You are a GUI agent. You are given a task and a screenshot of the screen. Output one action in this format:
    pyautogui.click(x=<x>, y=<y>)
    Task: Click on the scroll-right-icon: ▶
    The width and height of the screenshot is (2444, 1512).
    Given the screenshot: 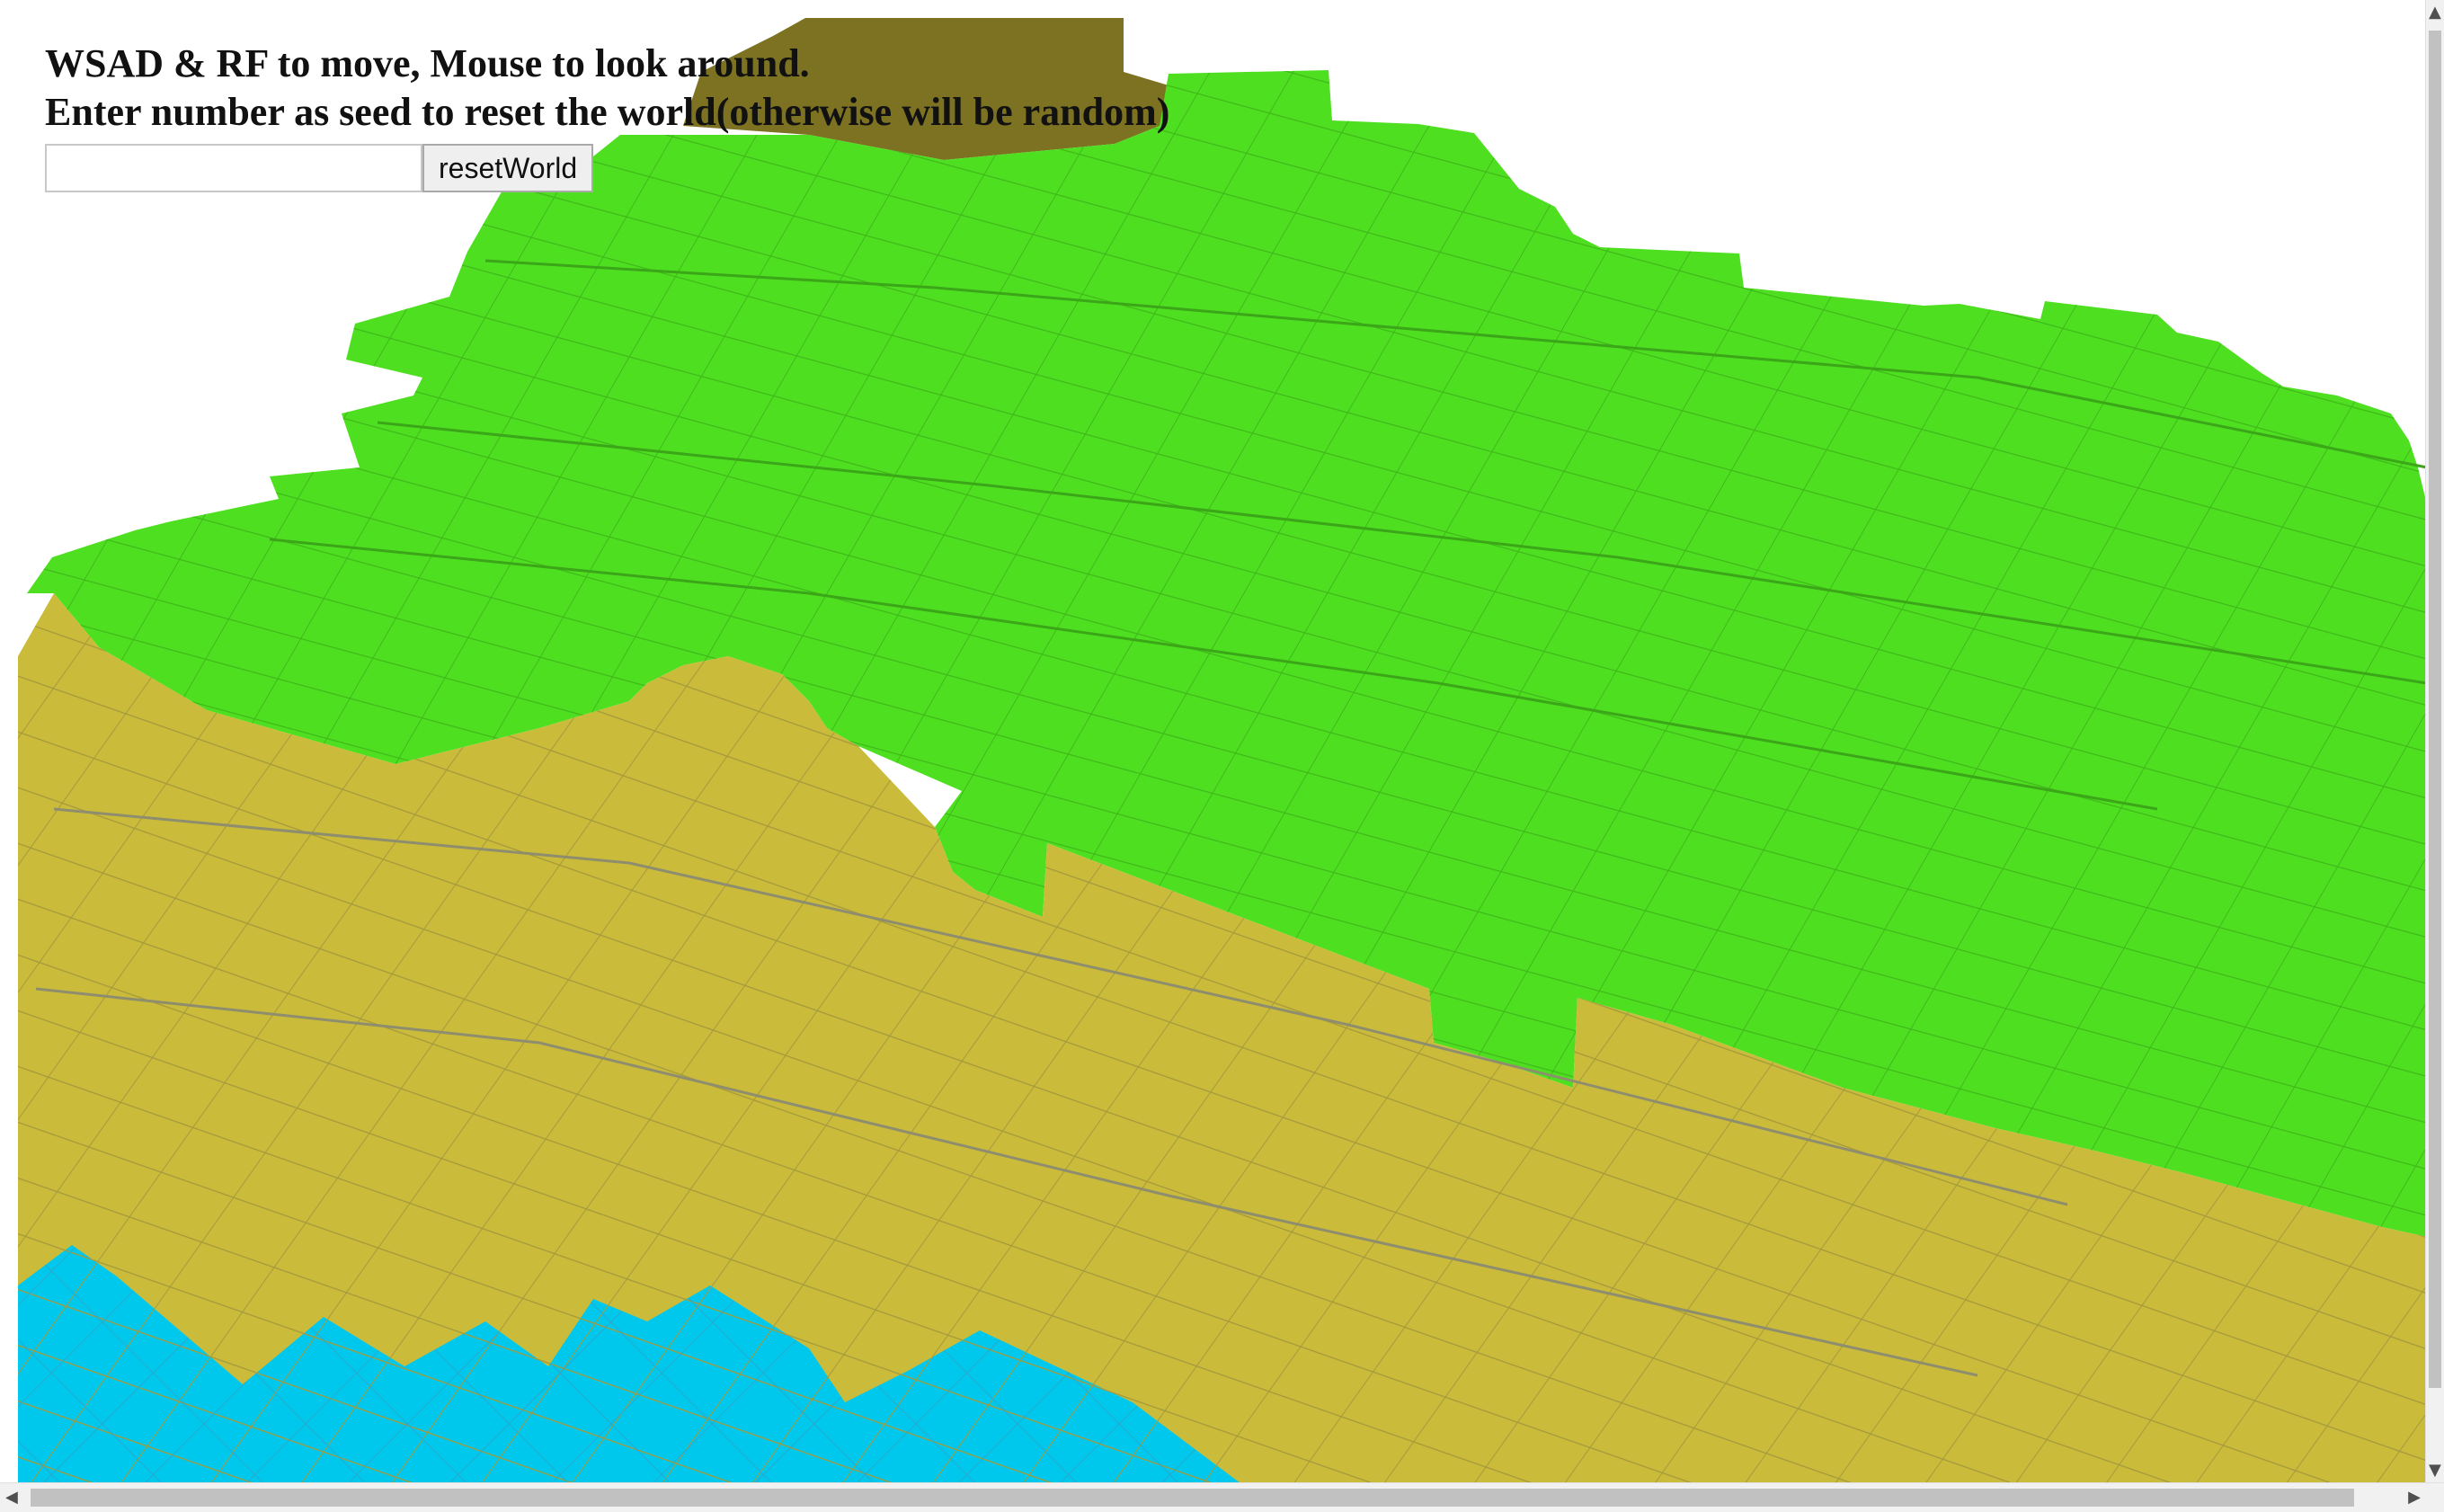 What is the action you would take?
    pyautogui.click(x=2414, y=1498)
    